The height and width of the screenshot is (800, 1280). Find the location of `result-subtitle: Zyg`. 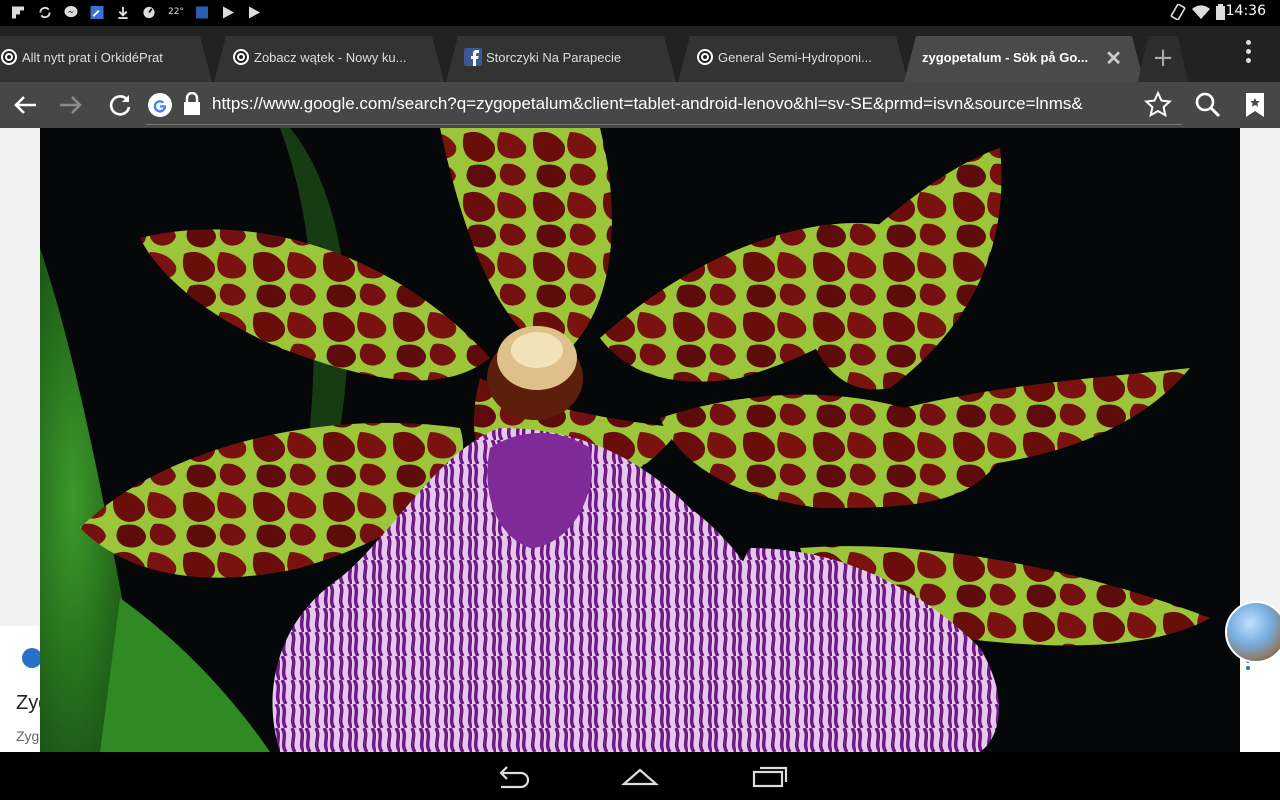

result-subtitle: Zyg is located at coordinates (28, 736).